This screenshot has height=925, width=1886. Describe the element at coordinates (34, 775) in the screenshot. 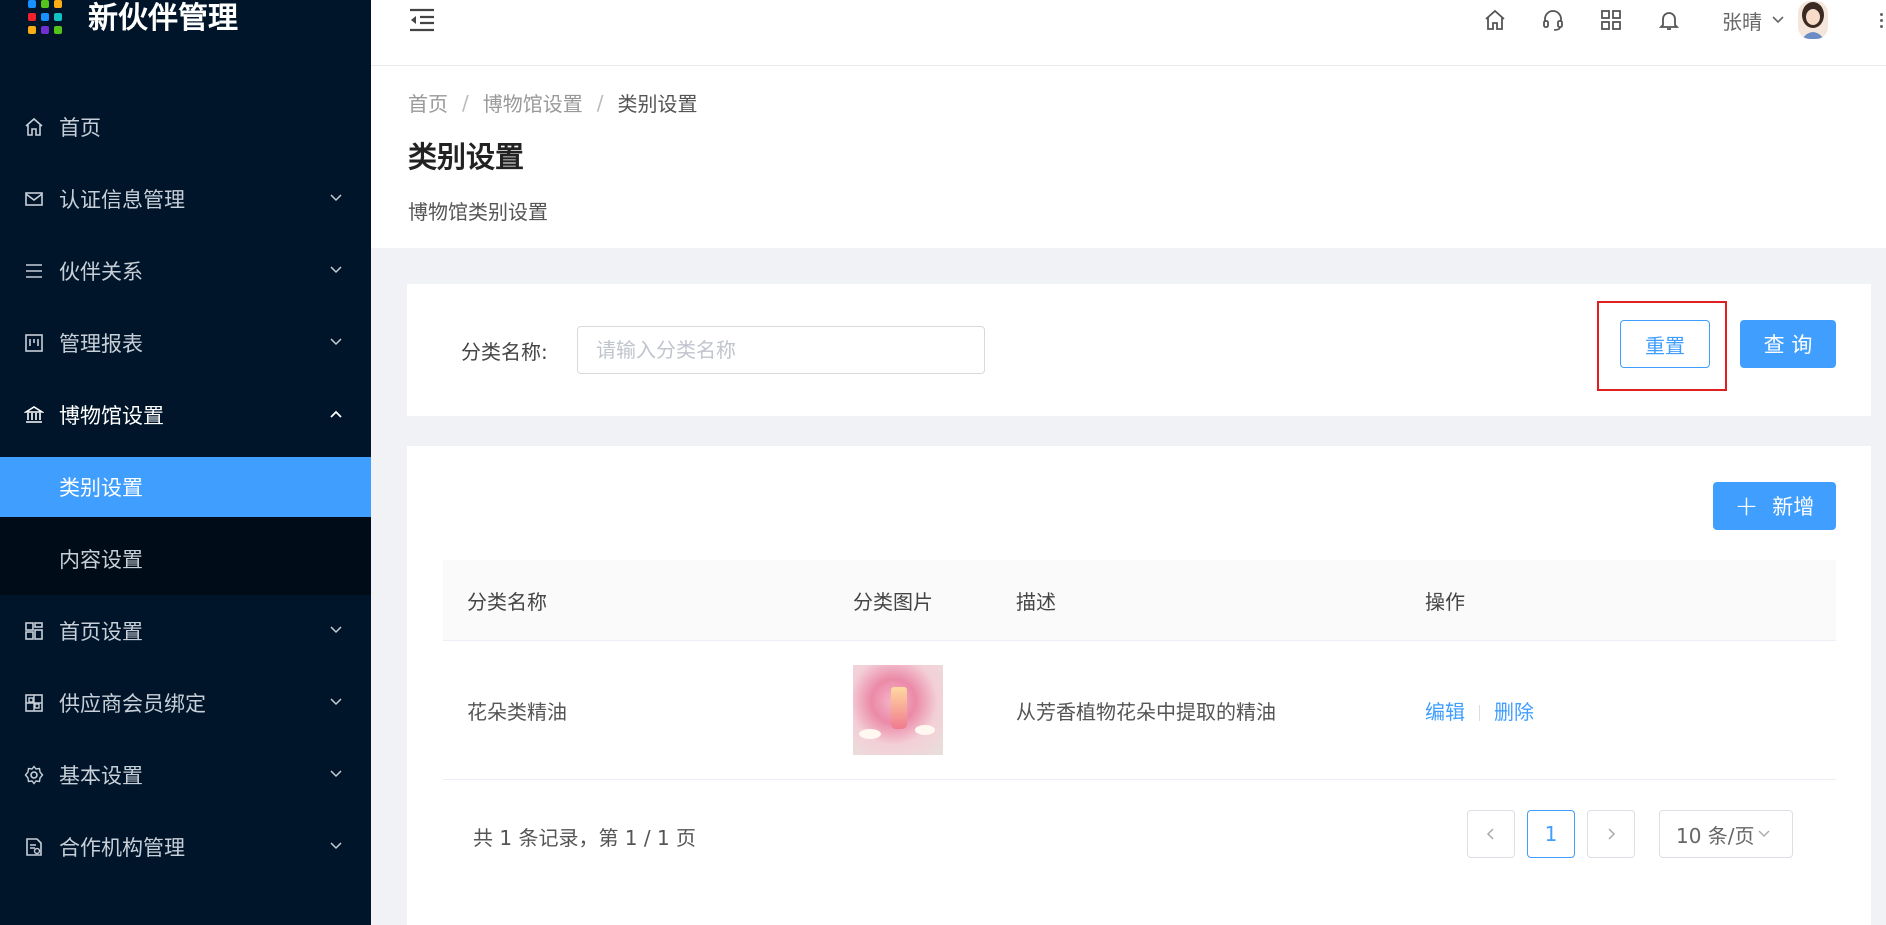

I see `gear-icon` at that location.